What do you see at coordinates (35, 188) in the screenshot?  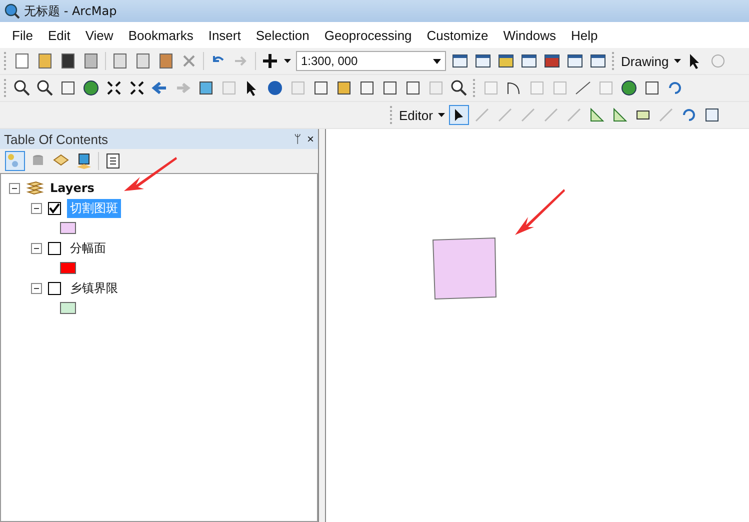 I see `layers-stack-icon` at bounding box center [35, 188].